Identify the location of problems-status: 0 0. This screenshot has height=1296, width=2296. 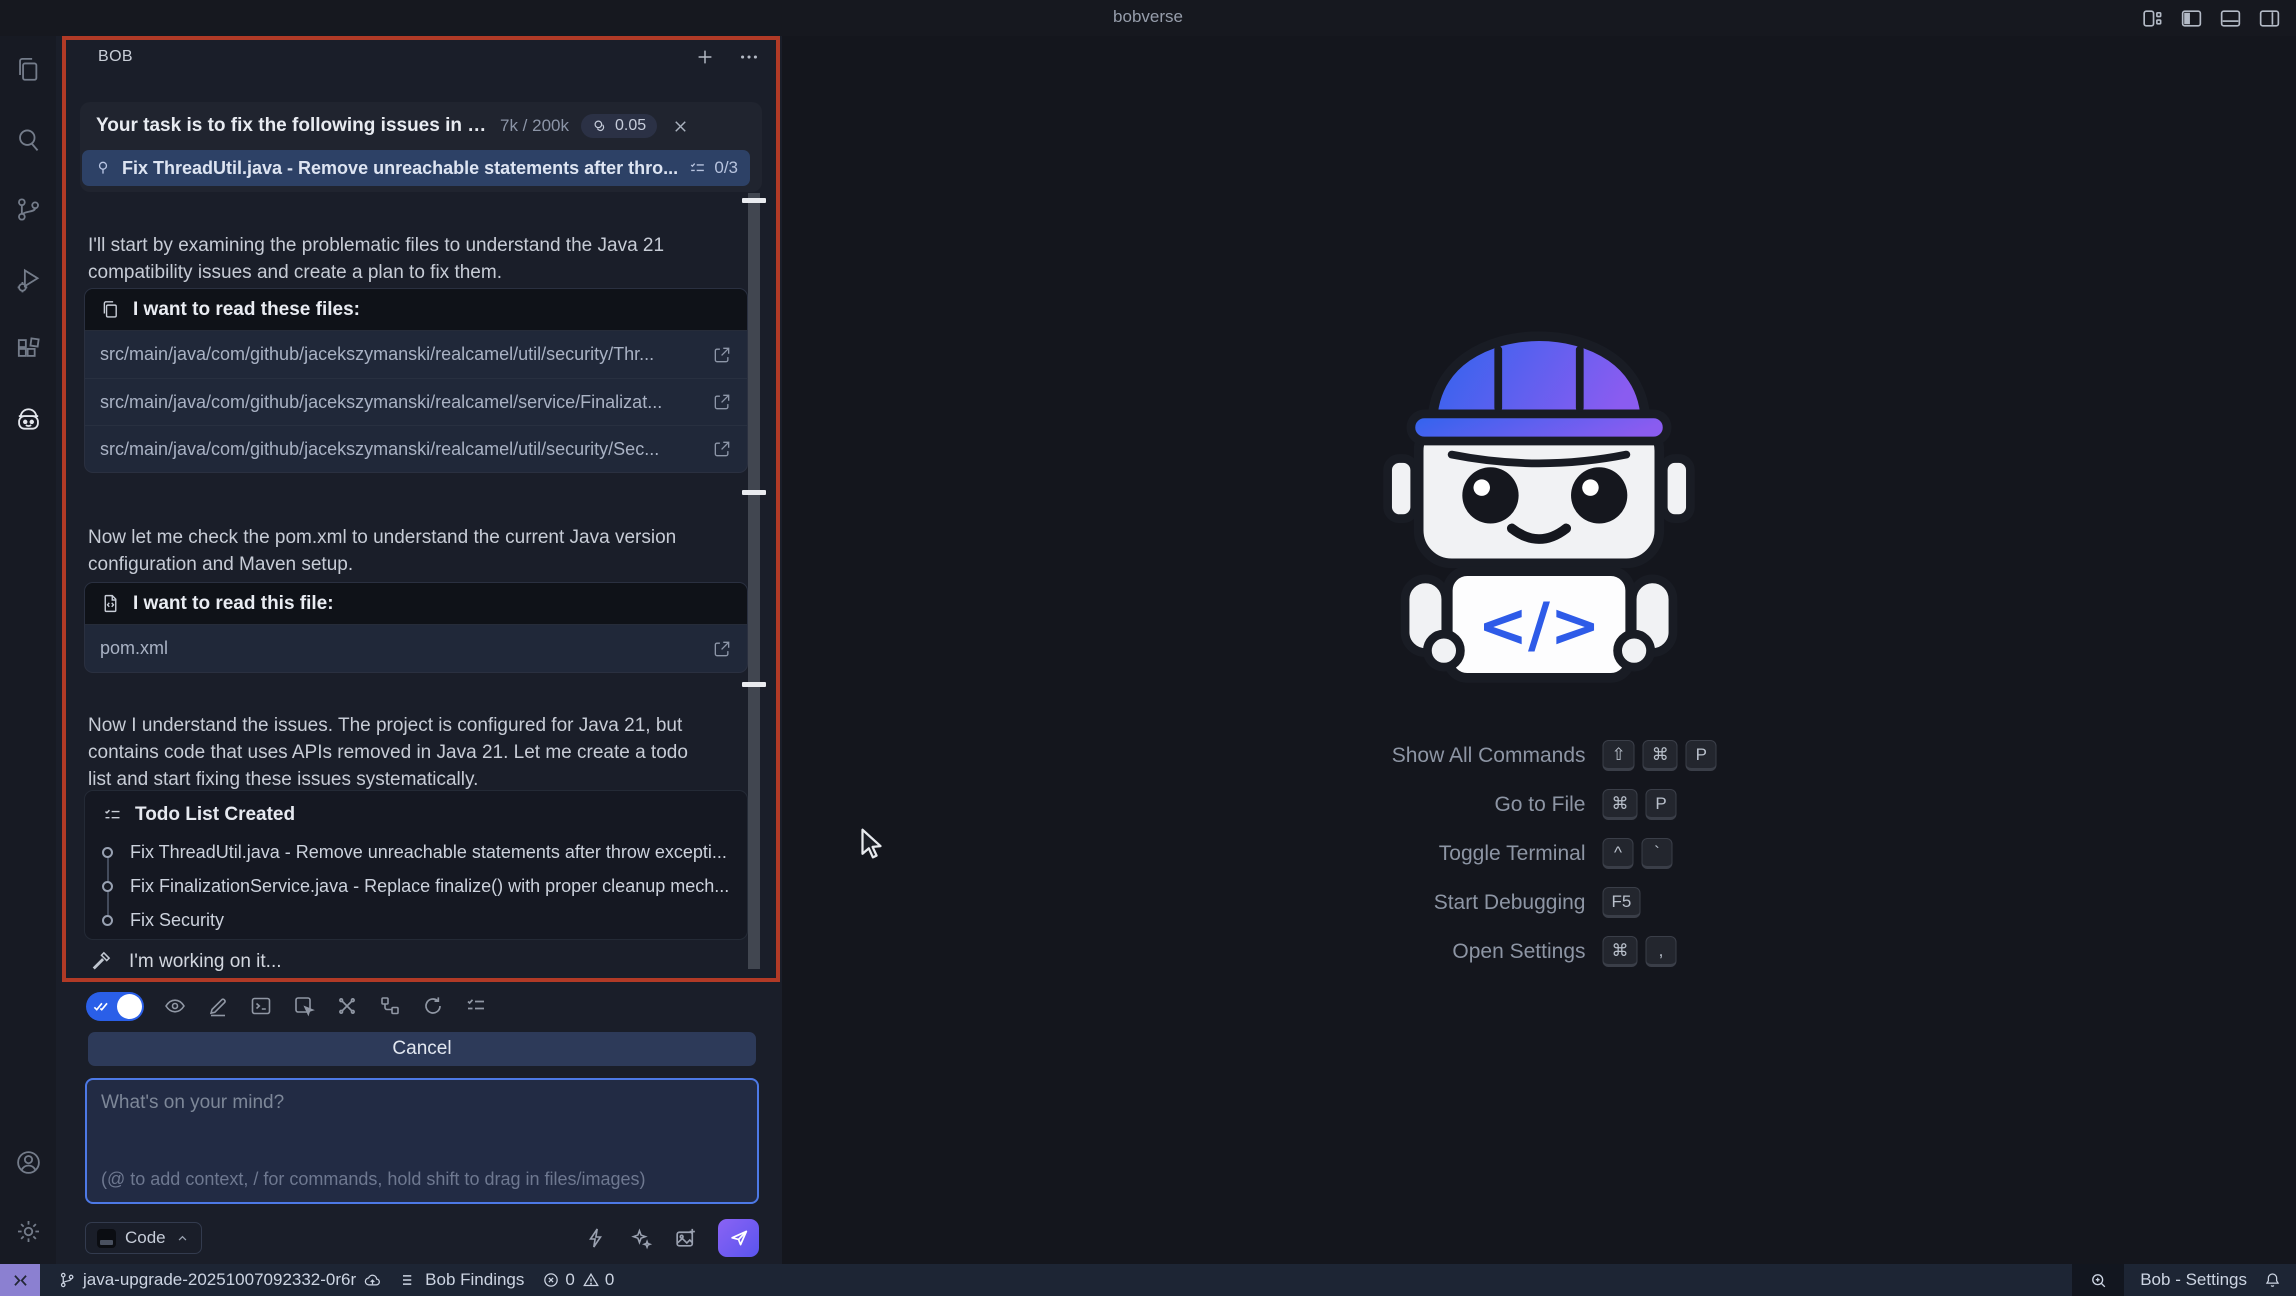
(578, 1280).